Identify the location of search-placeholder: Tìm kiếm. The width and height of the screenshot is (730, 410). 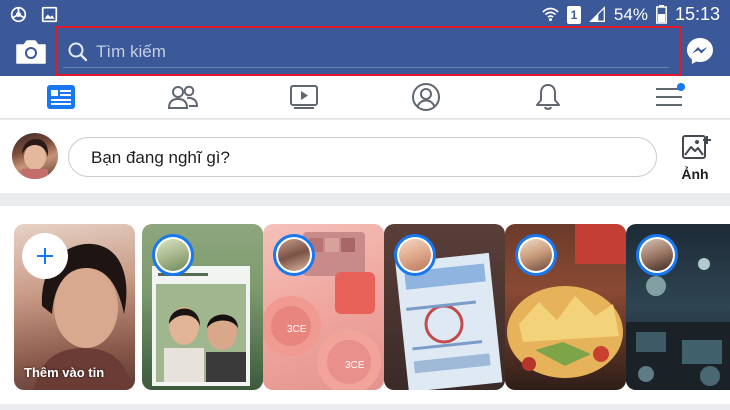
(131, 51).